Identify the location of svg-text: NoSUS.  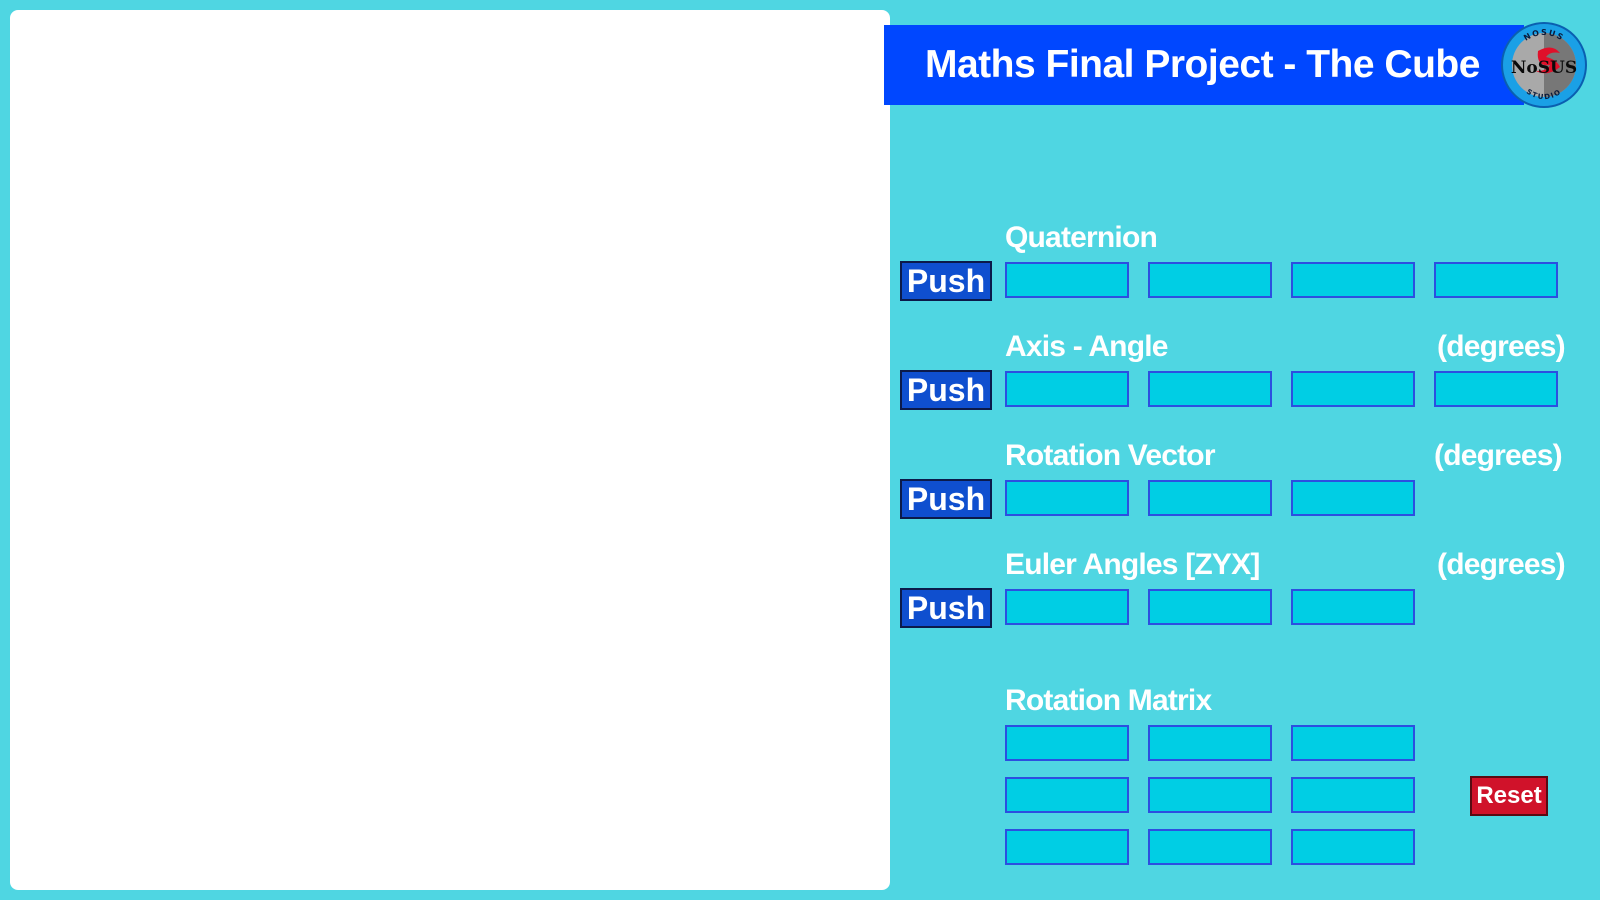
(1544, 68).